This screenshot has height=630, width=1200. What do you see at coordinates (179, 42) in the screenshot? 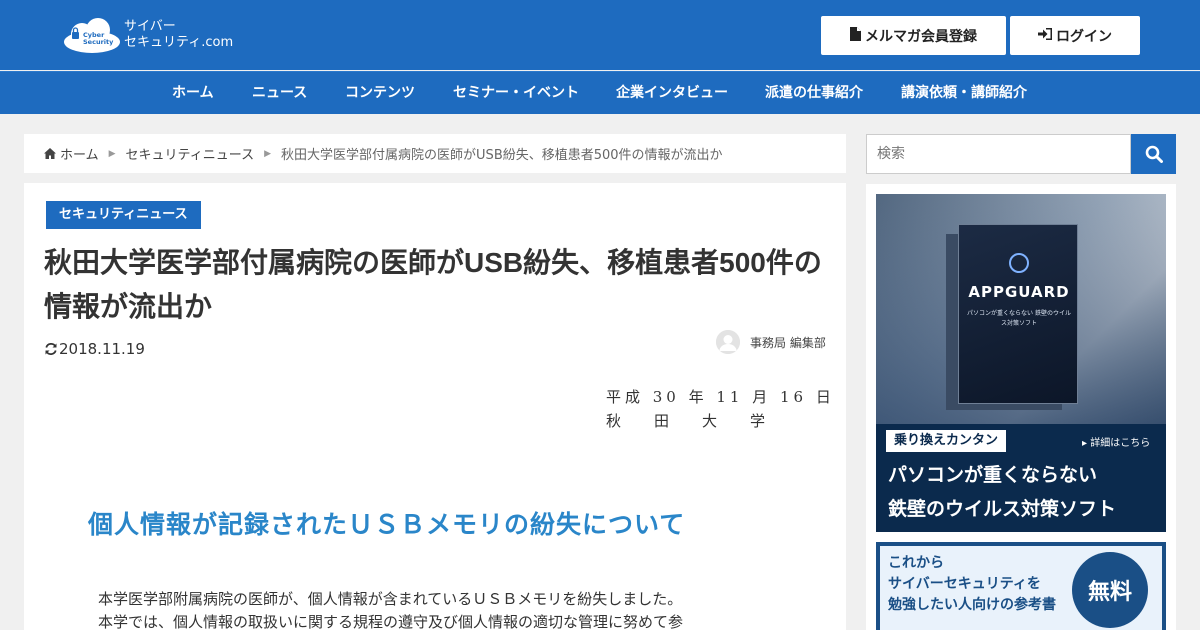
I see `logo-line2: セキュリティ.com` at bounding box center [179, 42].